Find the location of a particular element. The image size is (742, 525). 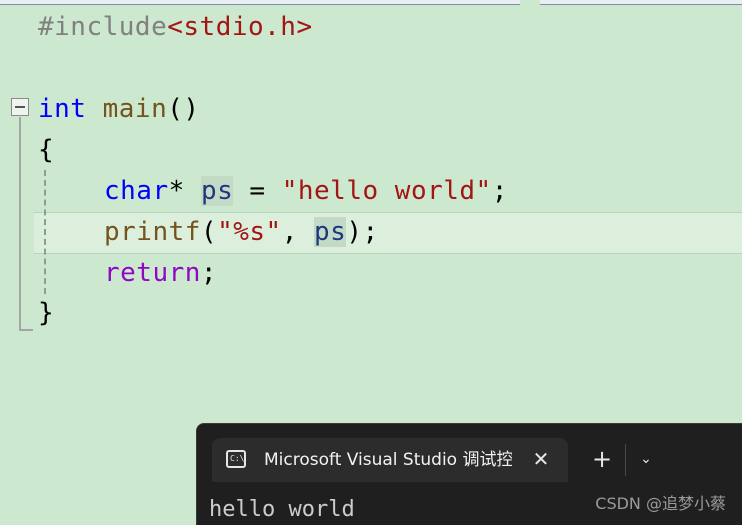

fold-region-end is located at coordinates (26, 330).